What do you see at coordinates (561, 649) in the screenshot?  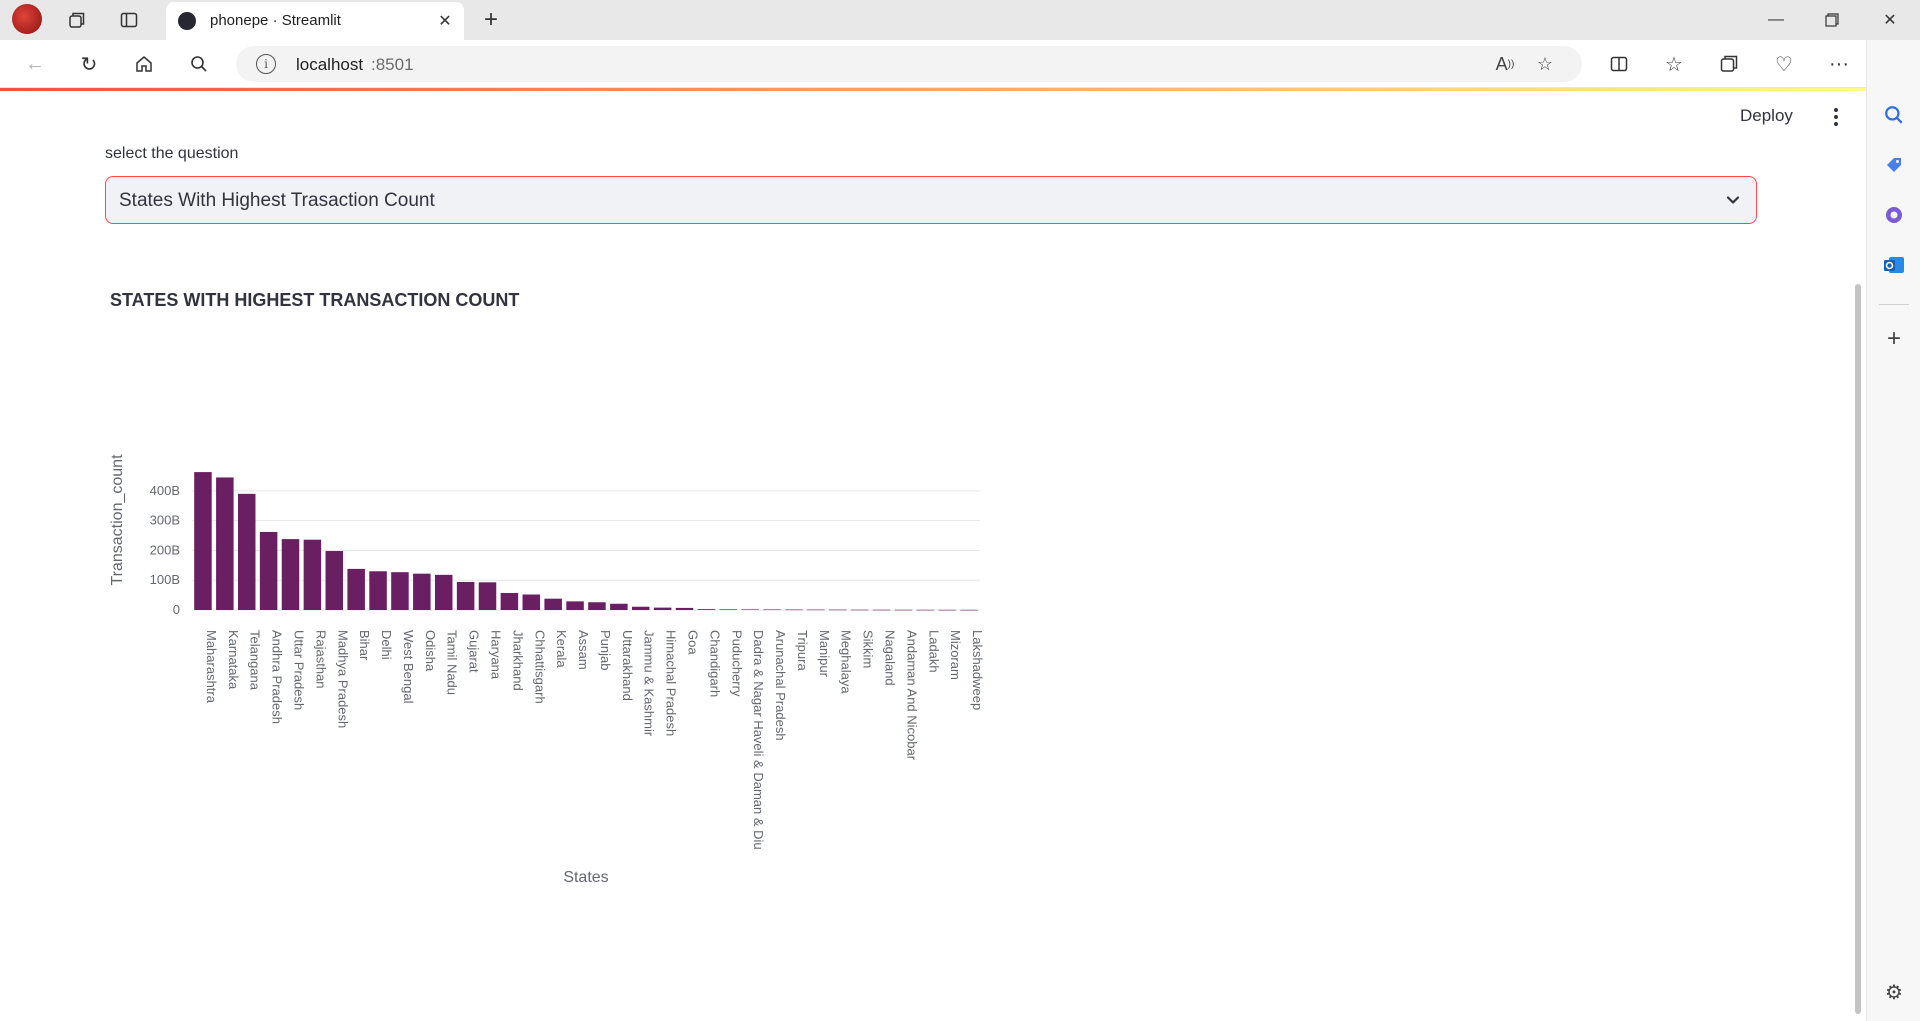 I see `x-tick-label: Kerala` at bounding box center [561, 649].